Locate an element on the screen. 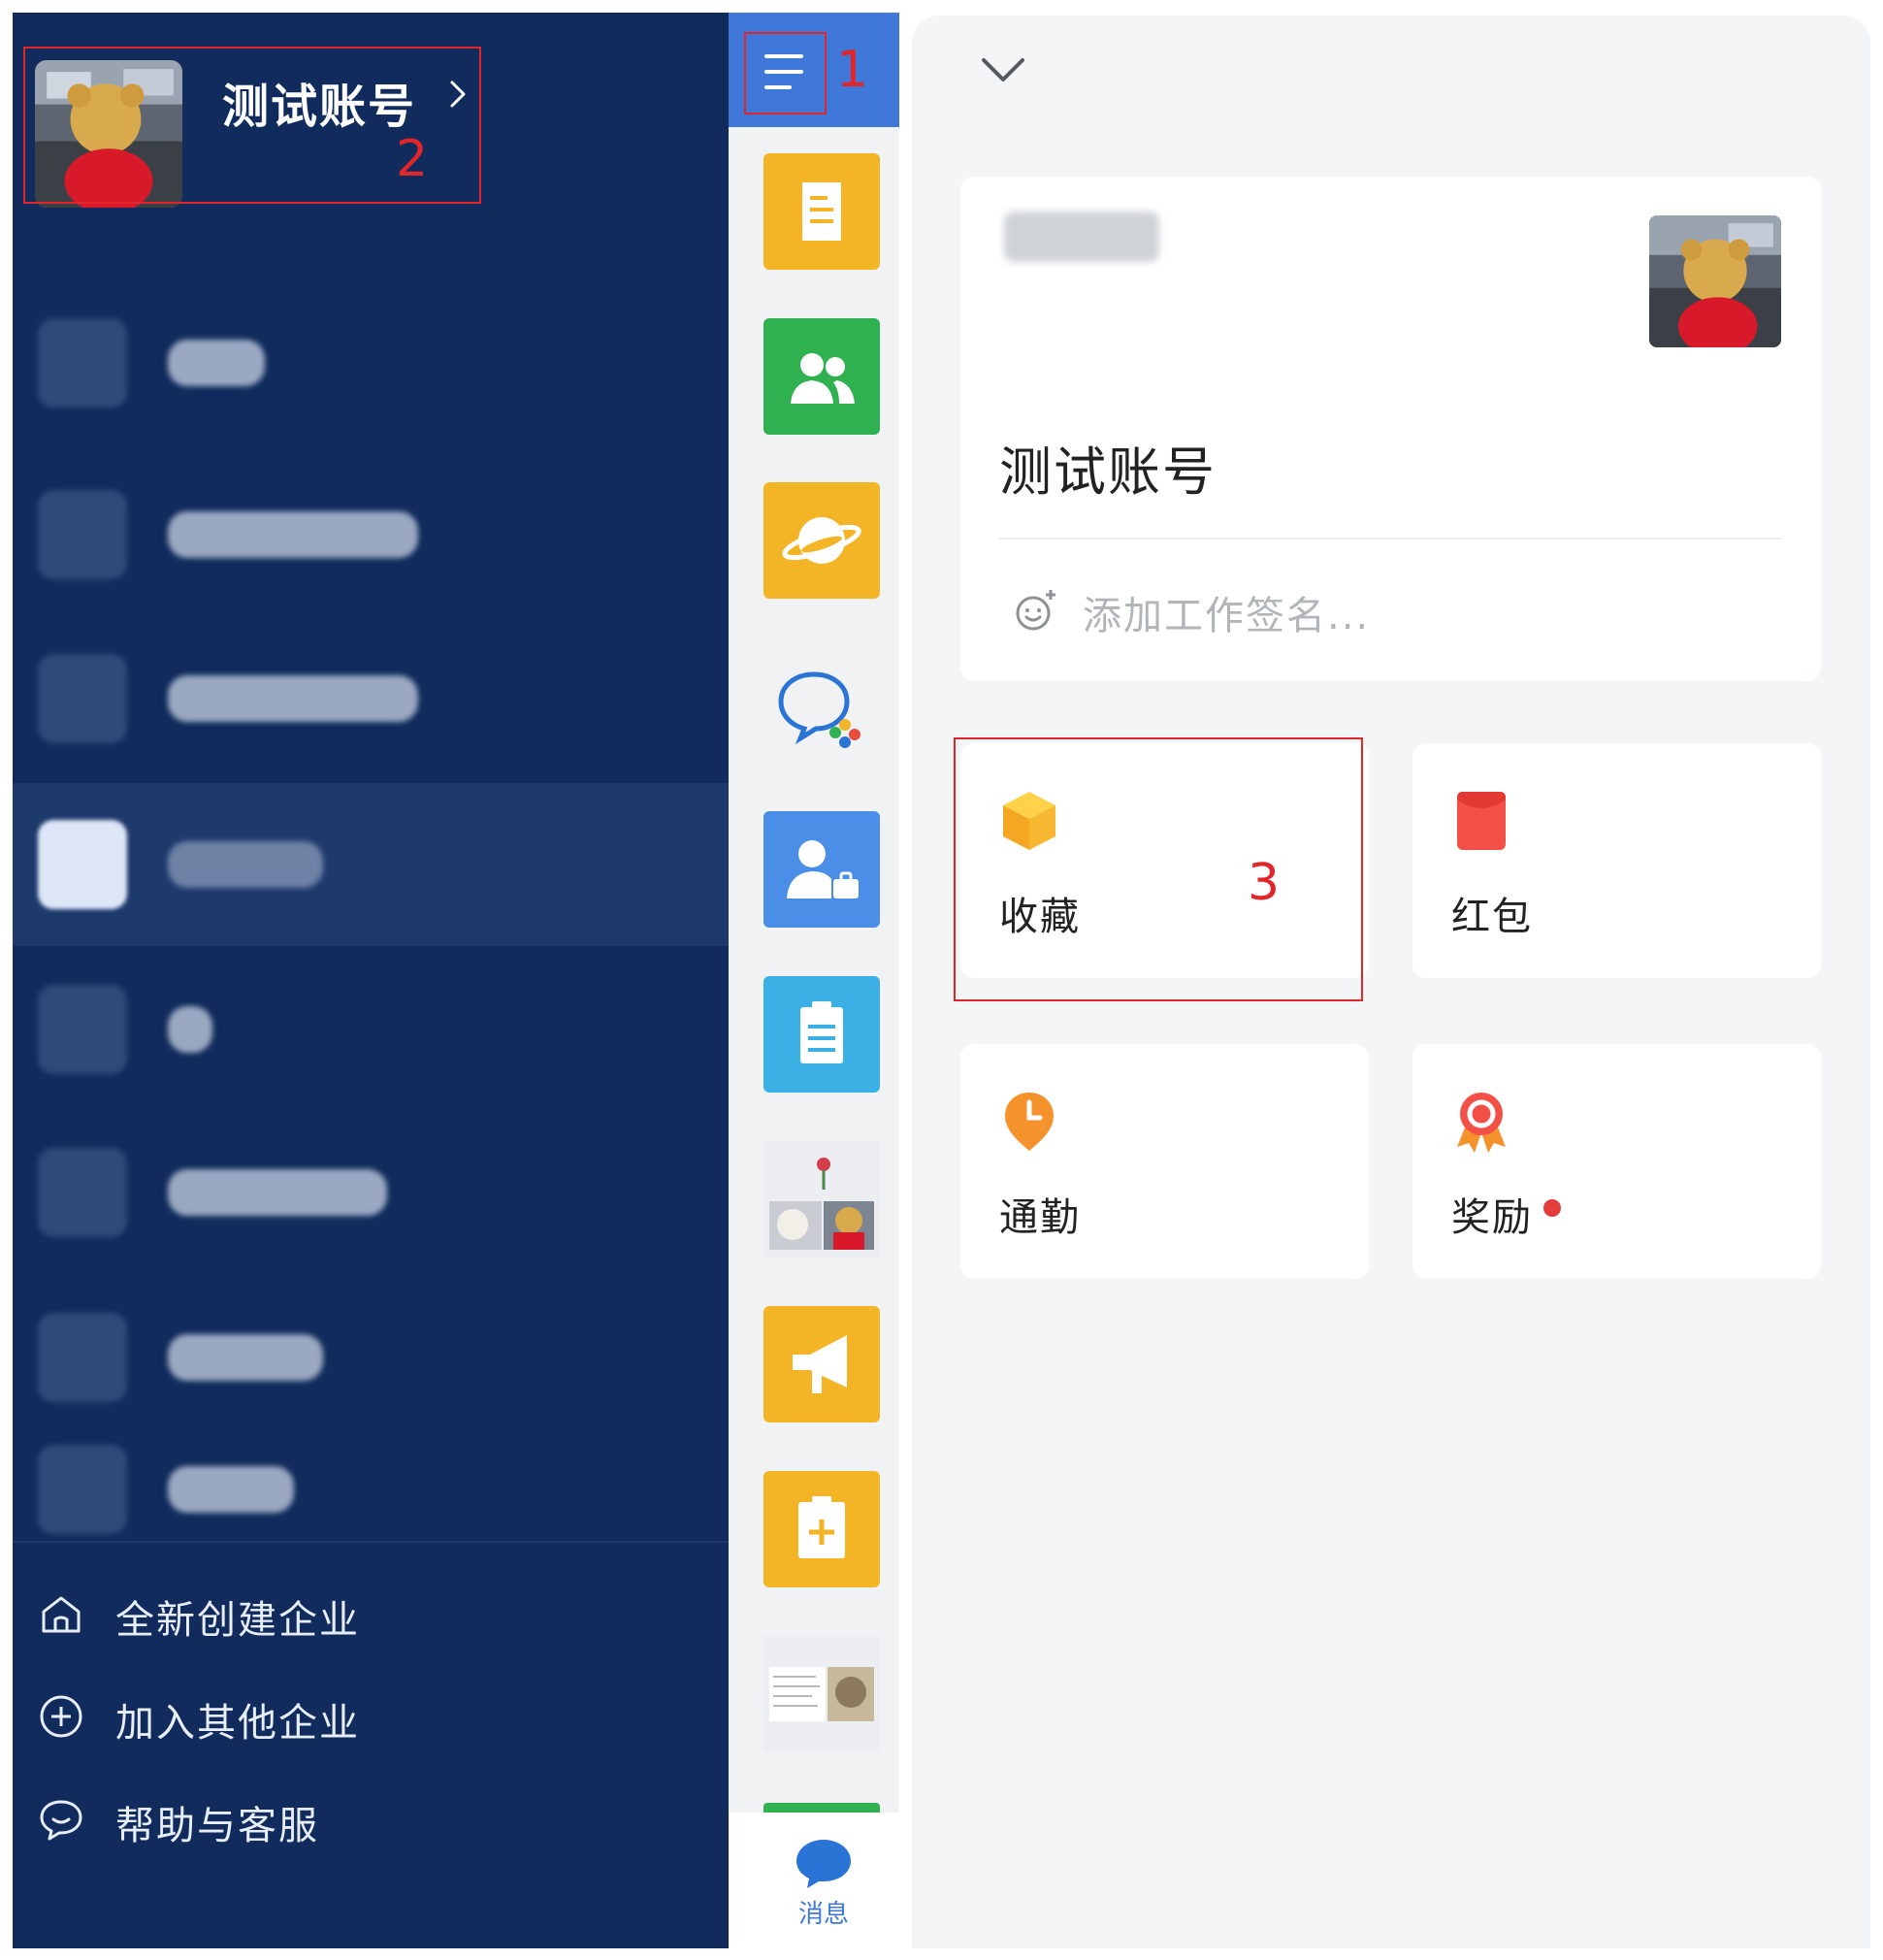 The image size is (1883, 1960). tile-label: 奖励 is located at coordinates (1492, 1217).